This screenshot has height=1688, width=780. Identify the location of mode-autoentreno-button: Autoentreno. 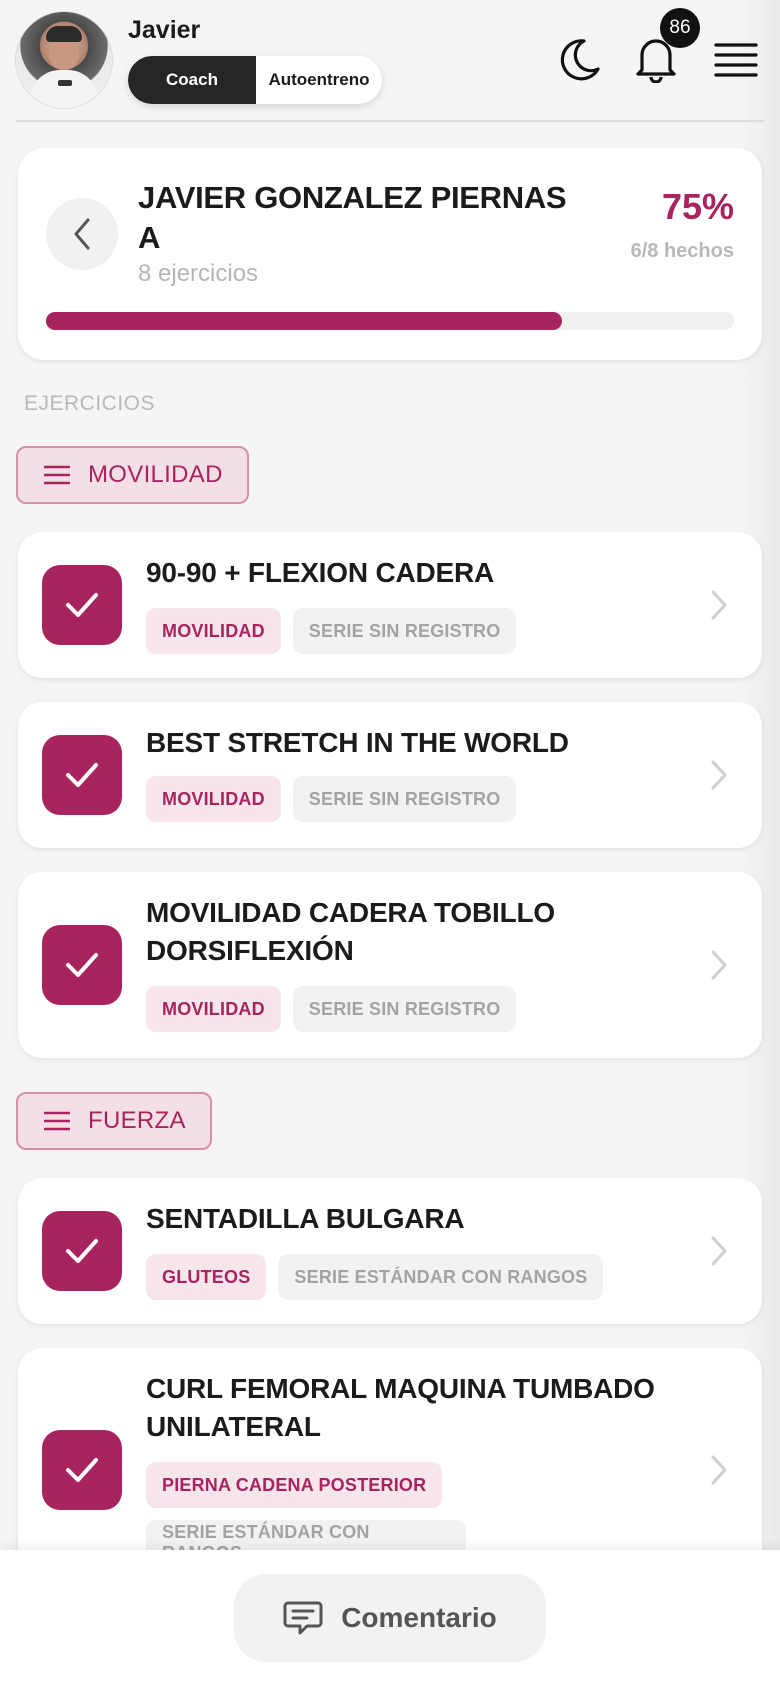
(319, 80).